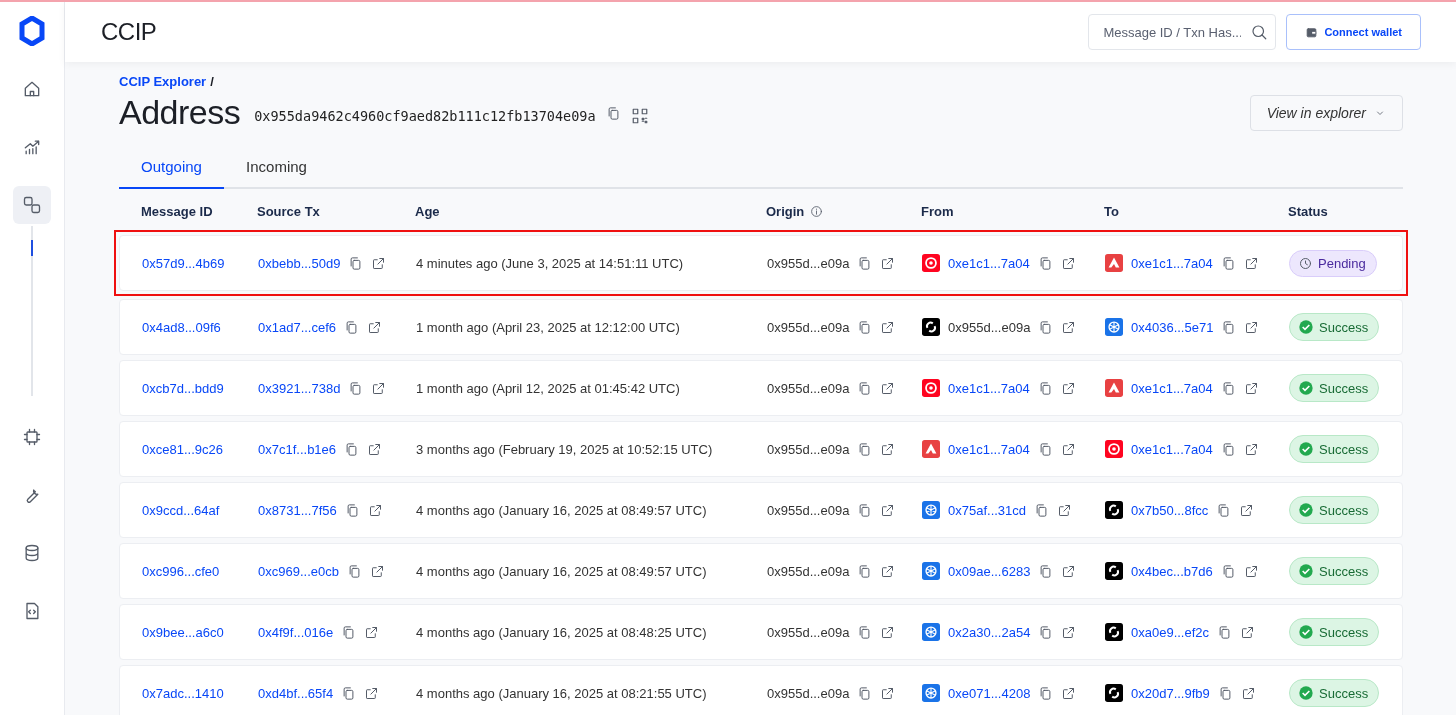  What do you see at coordinates (1333, 263) in the screenshot?
I see `status-badge: Pending` at bounding box center [1333, 263].